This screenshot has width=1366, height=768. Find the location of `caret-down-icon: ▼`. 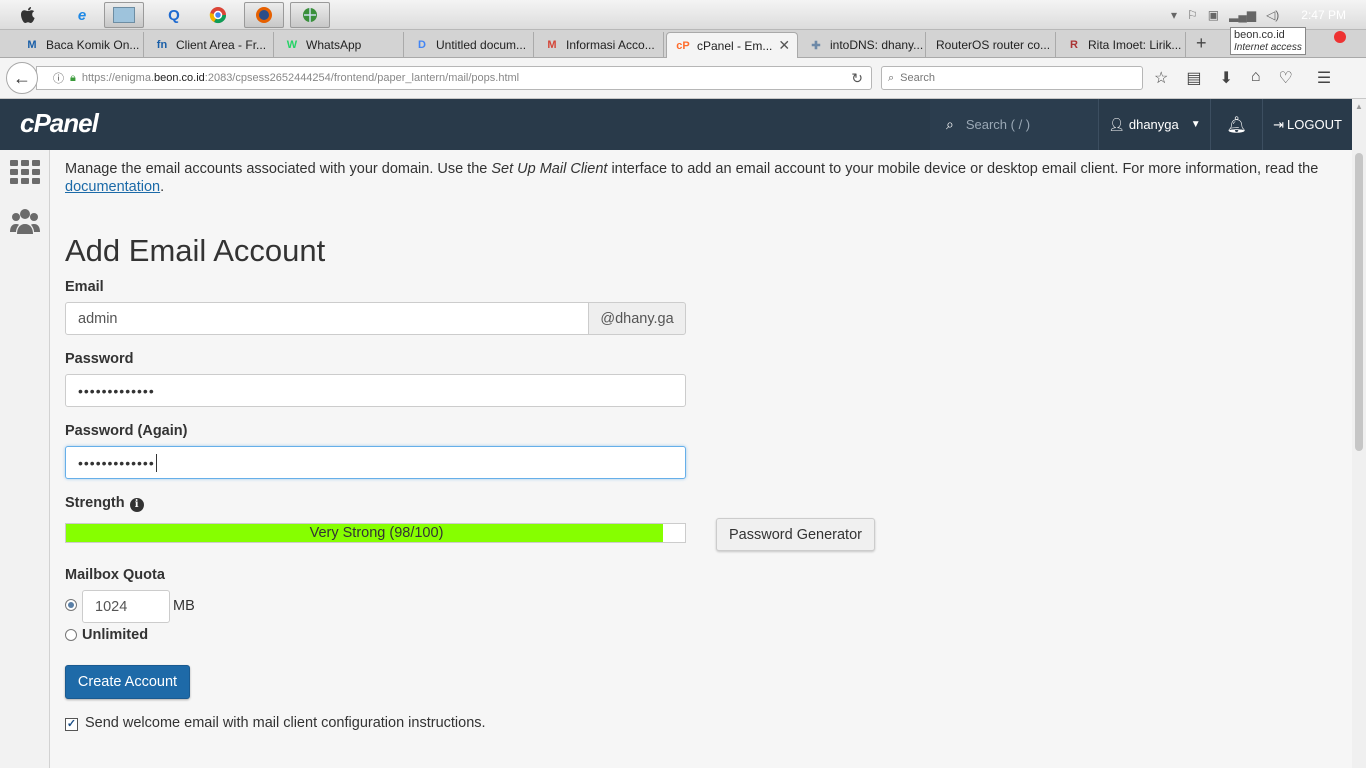

caret-down-icon: ▼ is located at coordinates (1195, 124).